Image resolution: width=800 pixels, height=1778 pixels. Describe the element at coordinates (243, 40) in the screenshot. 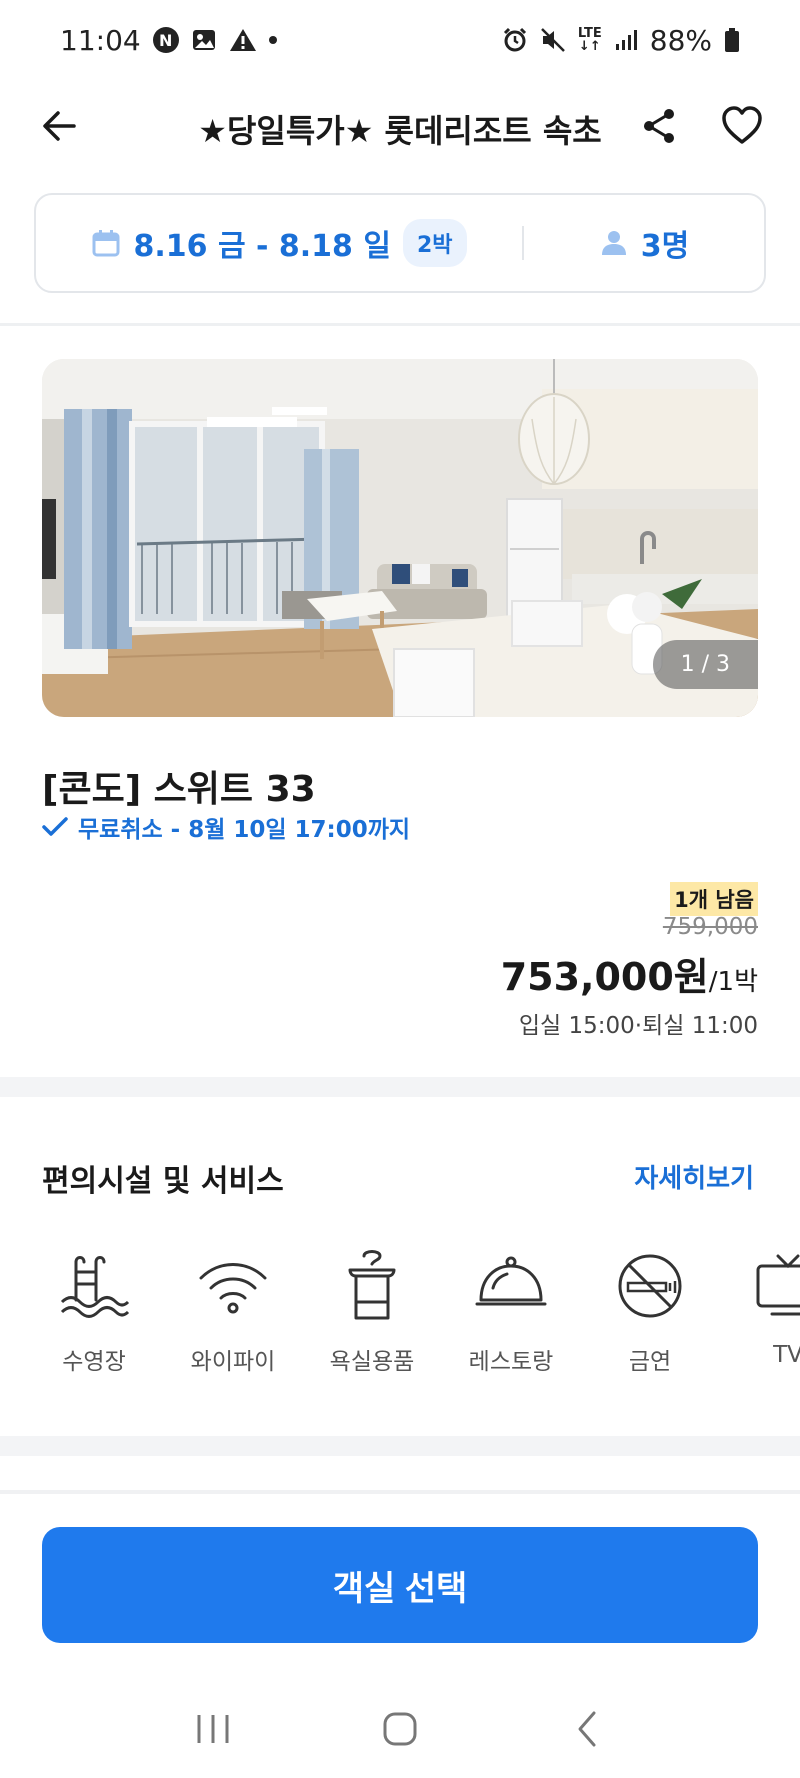

I see `warning-icon` at that location.